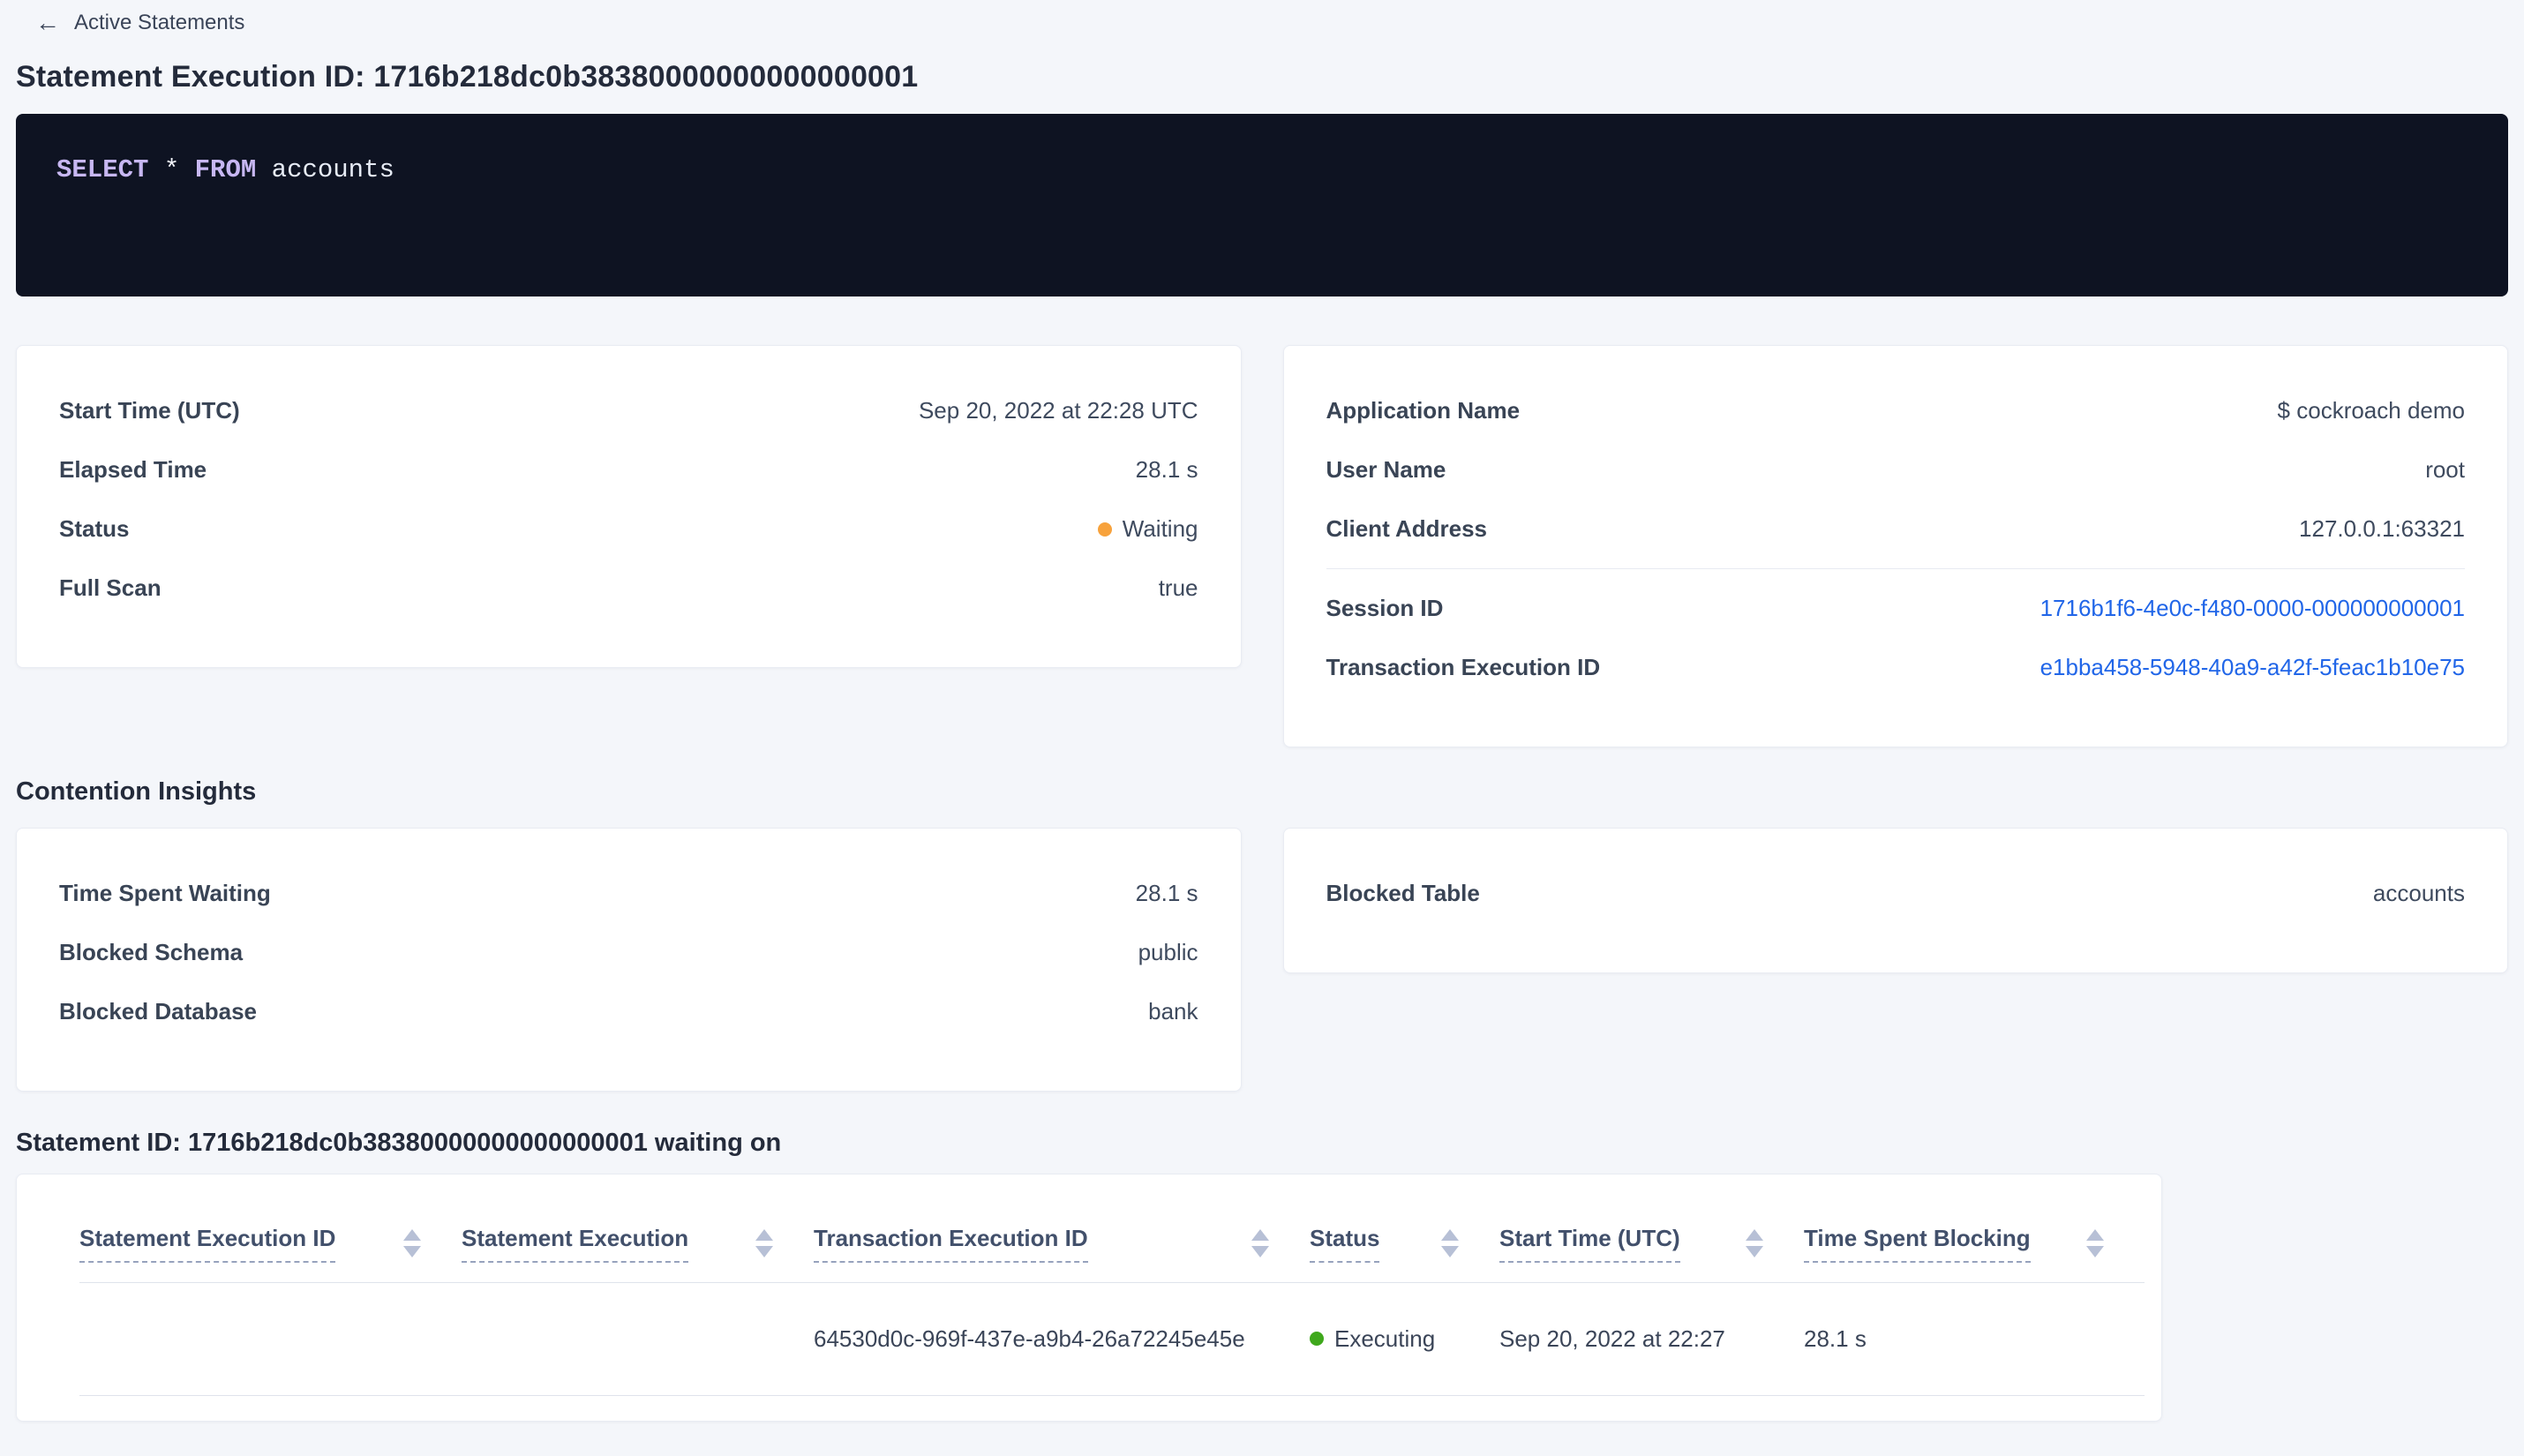 The image size is (2524, 1456). Describe the element at coordinates (628, 469) in the screenshot. I see `detail-row-elapsed-time: Elapsed Time 28.1 s` at that location.